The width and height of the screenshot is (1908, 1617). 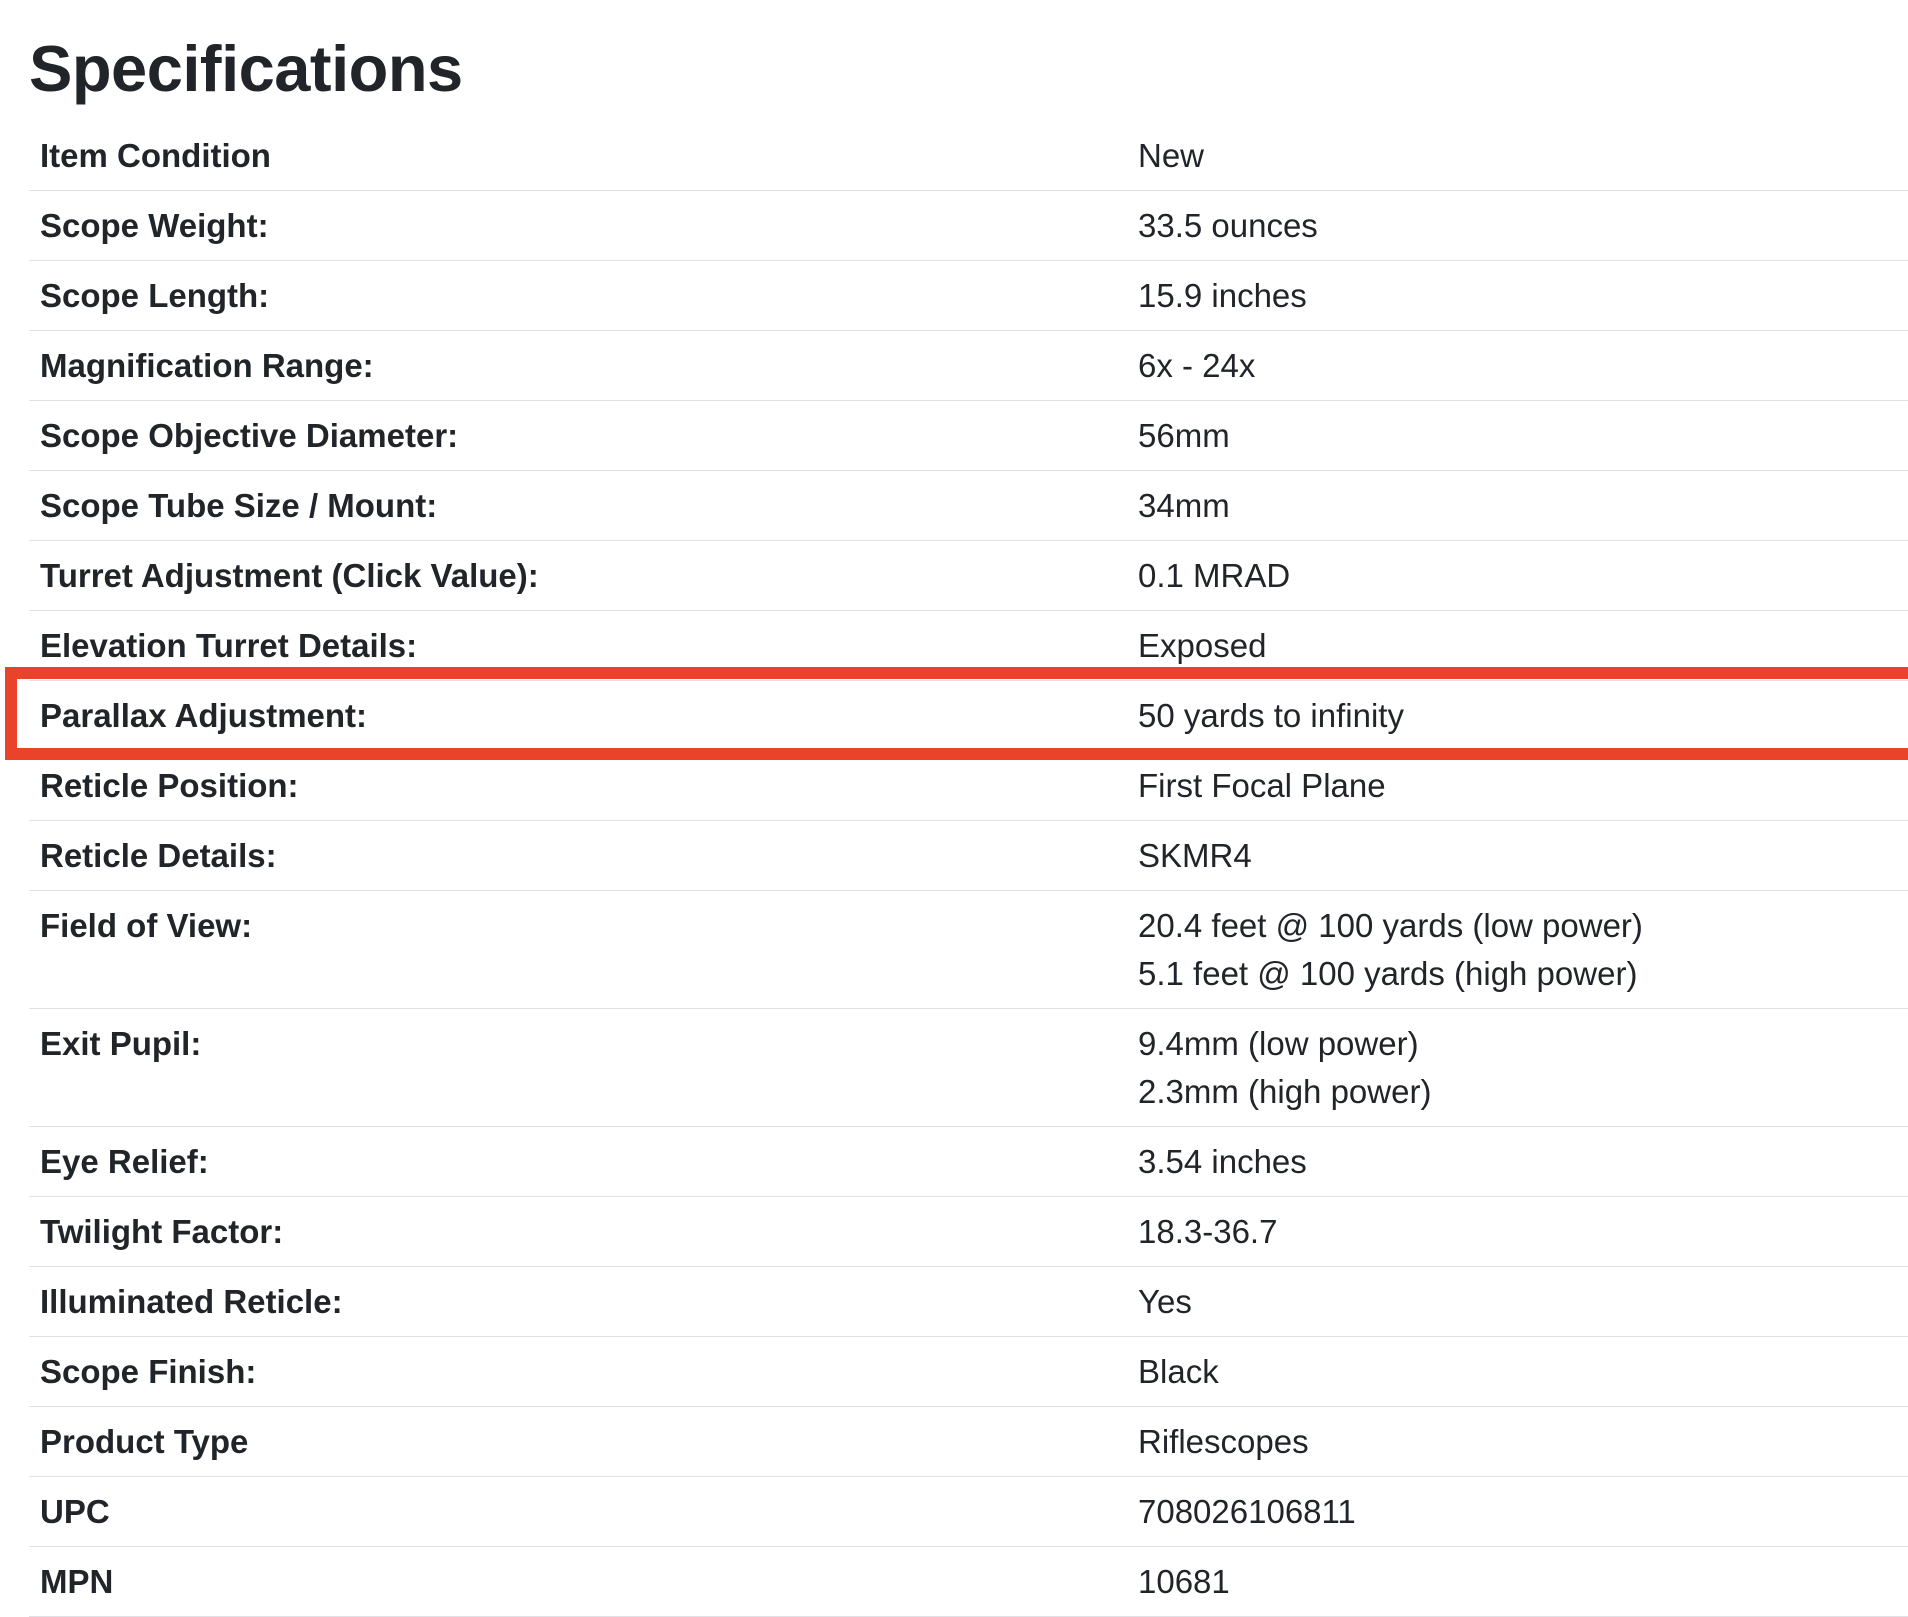 I want to click on spec-label: Twilight Factor:, so click(x=162, y=1231).